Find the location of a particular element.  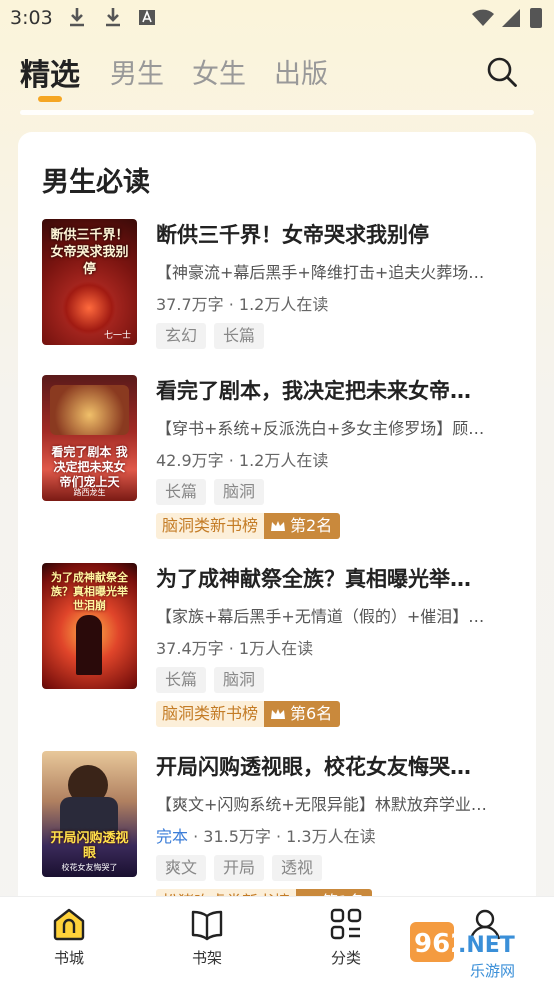

book-cover: 看完了剧本 我决定把未来女帝们宠上天 路西龙生 is located at coordinates (89, 438).